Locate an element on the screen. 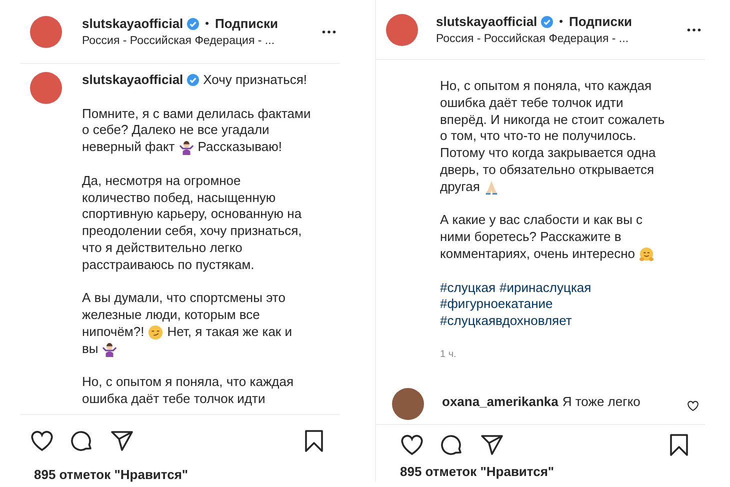 This screenshot has height=487, width=730. caption-text: А вы думали, что спортсмены это is located at coordinates (184, 299).